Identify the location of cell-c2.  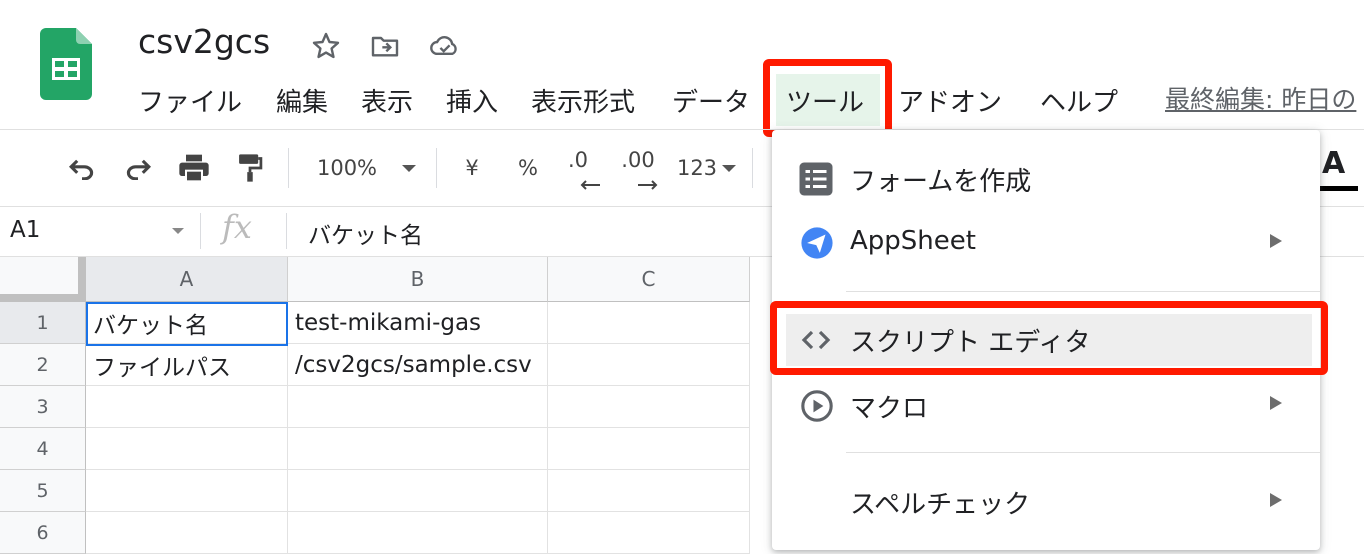
(649, 365).